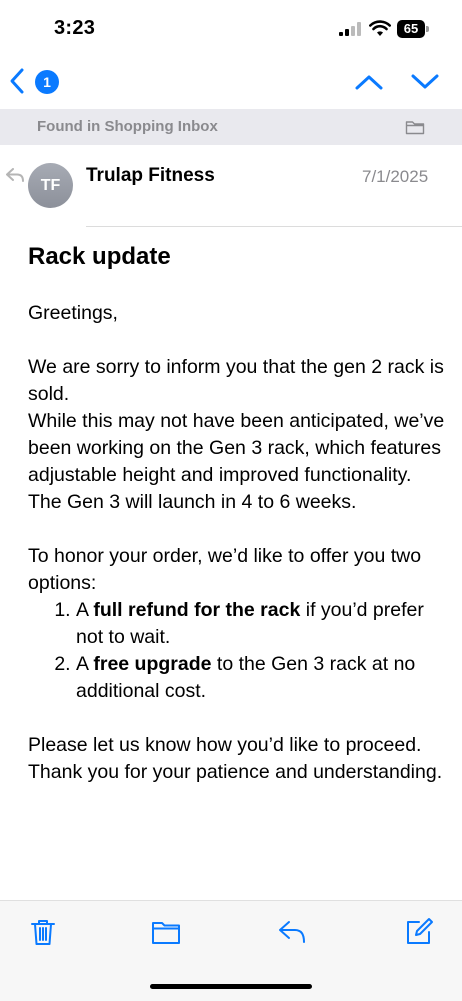 The width and height of the screenshot is (462, 1001). What do you see at coordinates (75, 28) in the screenshot?
I see `status-time: 3:23` at bounding box center [75, 28].